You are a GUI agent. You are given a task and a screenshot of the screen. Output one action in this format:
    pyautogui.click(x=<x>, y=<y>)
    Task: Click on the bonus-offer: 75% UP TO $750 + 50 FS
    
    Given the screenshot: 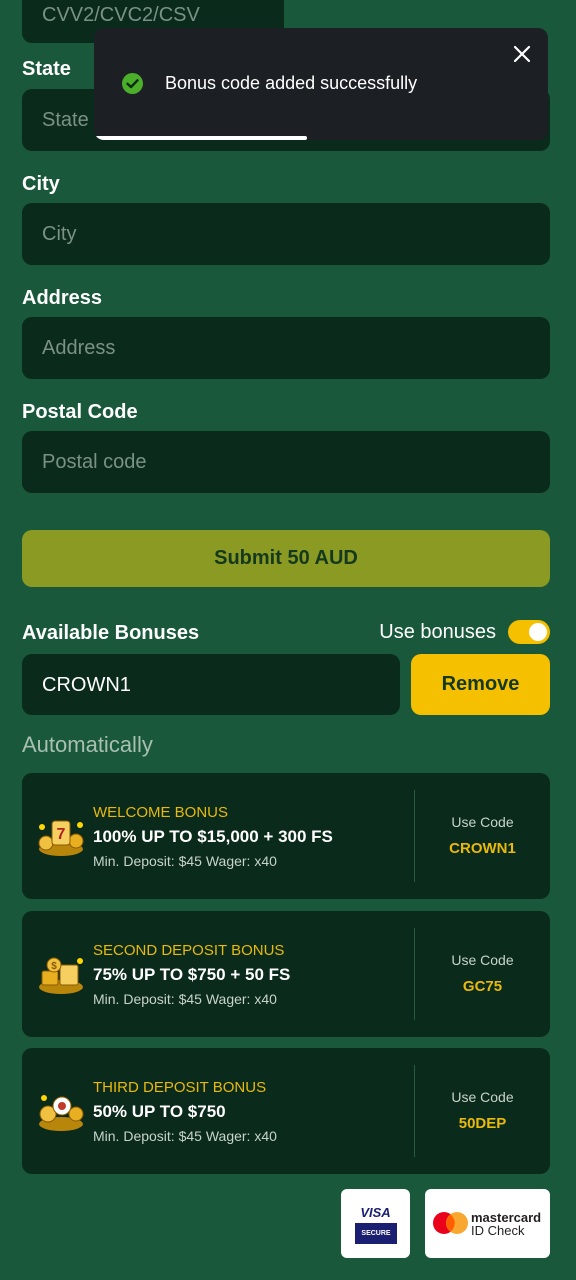 What is the action you would take?
    pyautogui.click(x=192, y=974)
    